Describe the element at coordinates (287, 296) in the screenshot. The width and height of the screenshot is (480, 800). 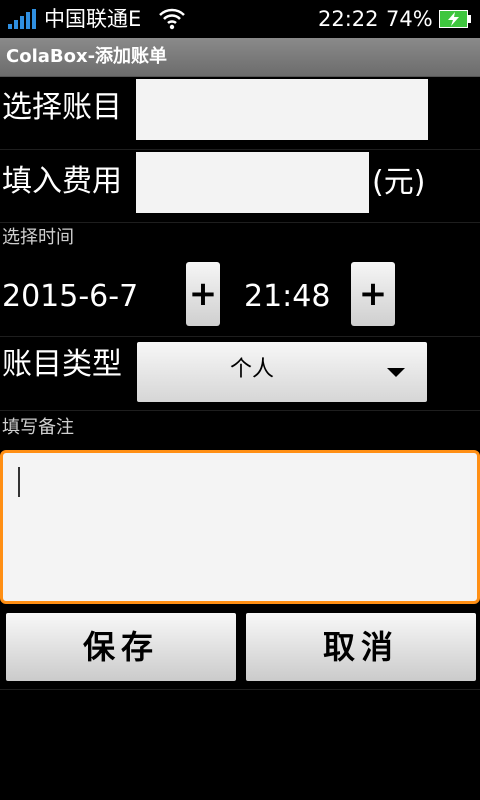
I see `time-value: 21:48` at that location.